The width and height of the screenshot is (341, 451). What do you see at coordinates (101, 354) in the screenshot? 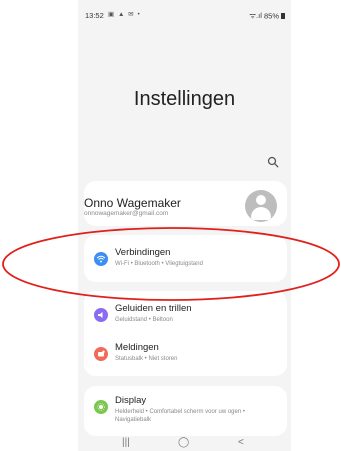
I see `notification-icon` at bounding box center [101, 354].